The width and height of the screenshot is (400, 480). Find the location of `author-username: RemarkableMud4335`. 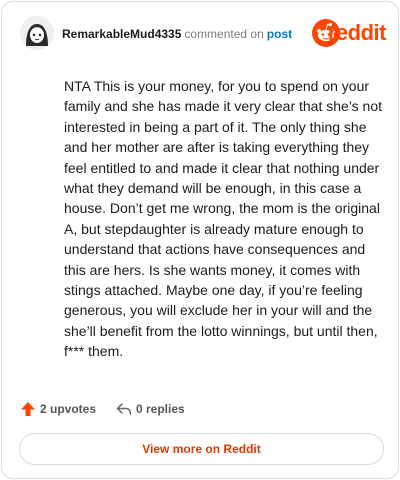

author-username: RemarkableMud4335 is located at coordinates (121, 34).